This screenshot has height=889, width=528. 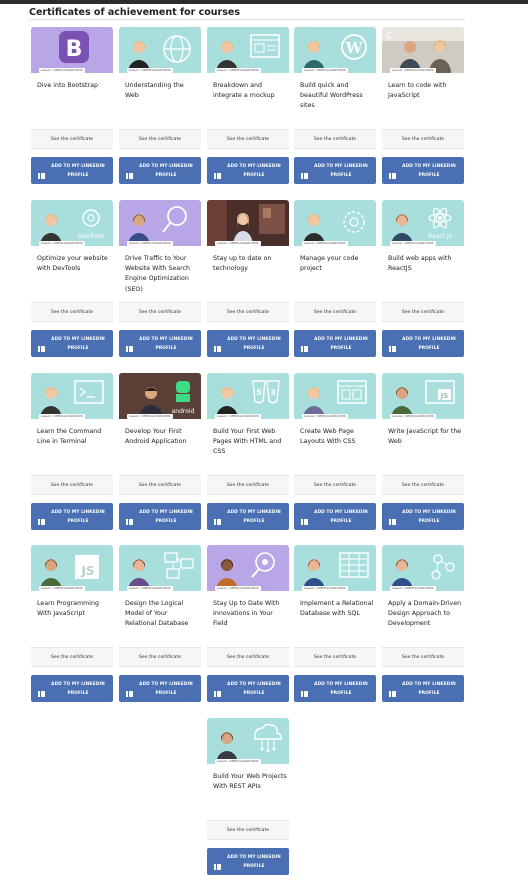 I want to click on course-name: Implement a Relational Database with SQL, so click(x=337, y=609).